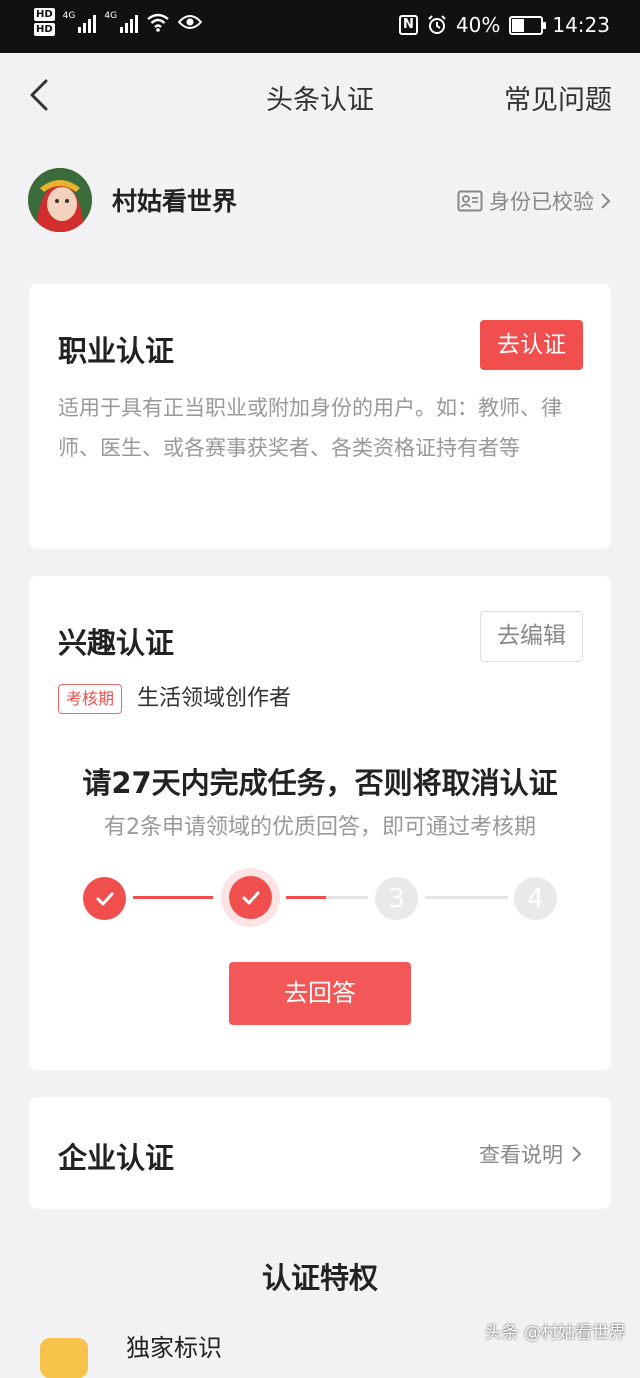 This screenshot has width=640, height=1378. I want to click on task-title: 请27天内完成任务，否则将取消认证, so click(320, 783).